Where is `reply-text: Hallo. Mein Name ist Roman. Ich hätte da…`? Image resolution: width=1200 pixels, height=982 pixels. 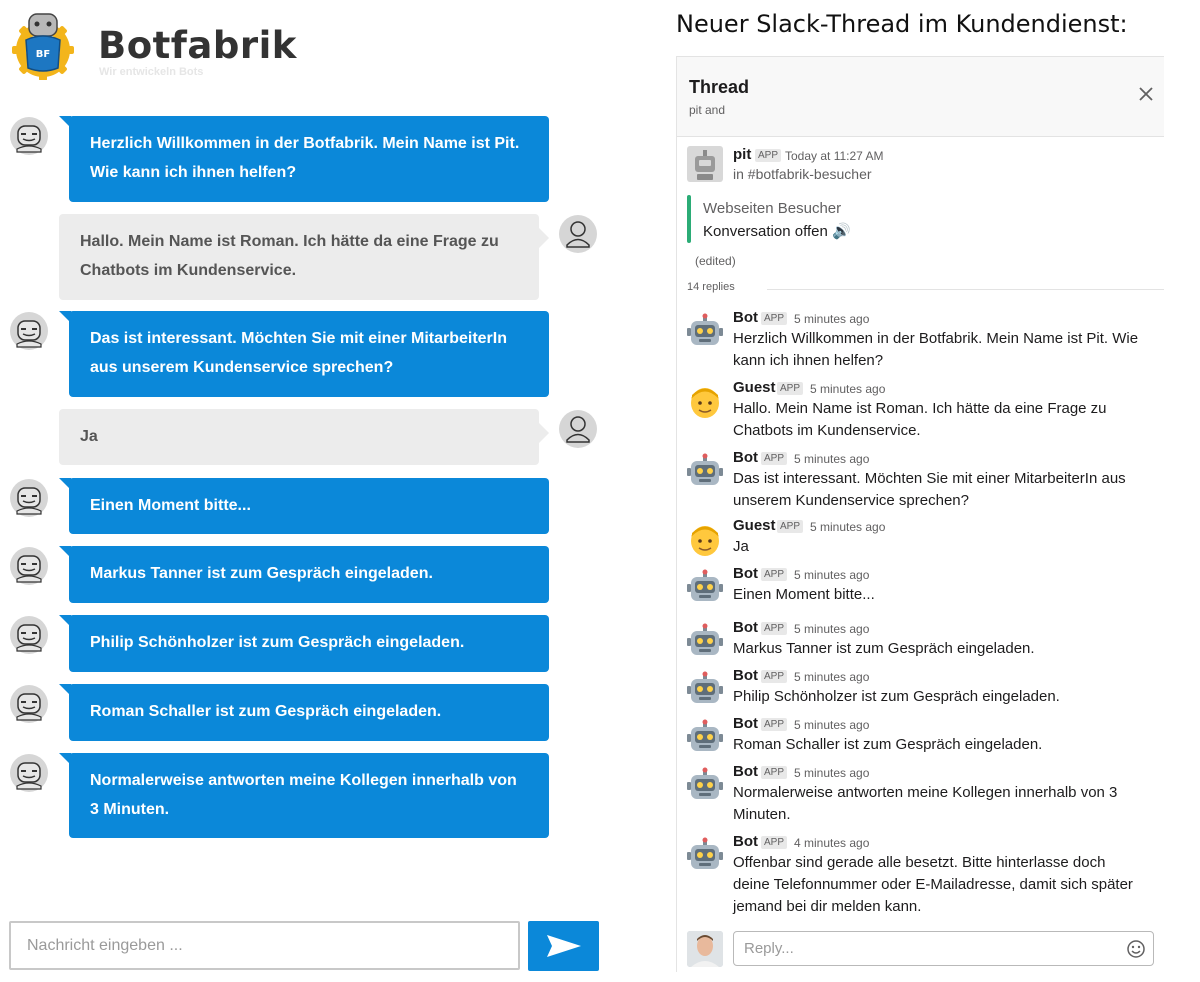
reply-text: Hallo. Mein Name ist Roman. Ich hätte da… is located at coordinates (920, 419).